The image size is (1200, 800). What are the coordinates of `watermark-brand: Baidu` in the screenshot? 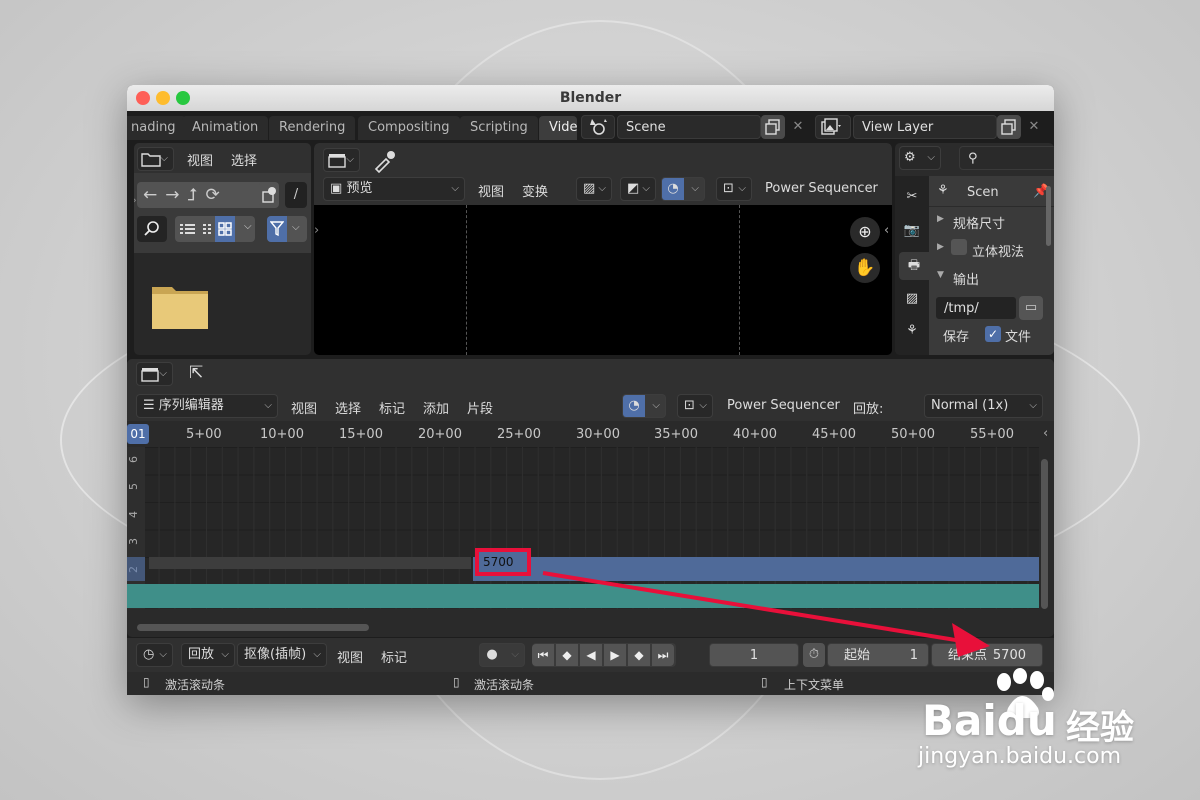 It's located at (989, 720).